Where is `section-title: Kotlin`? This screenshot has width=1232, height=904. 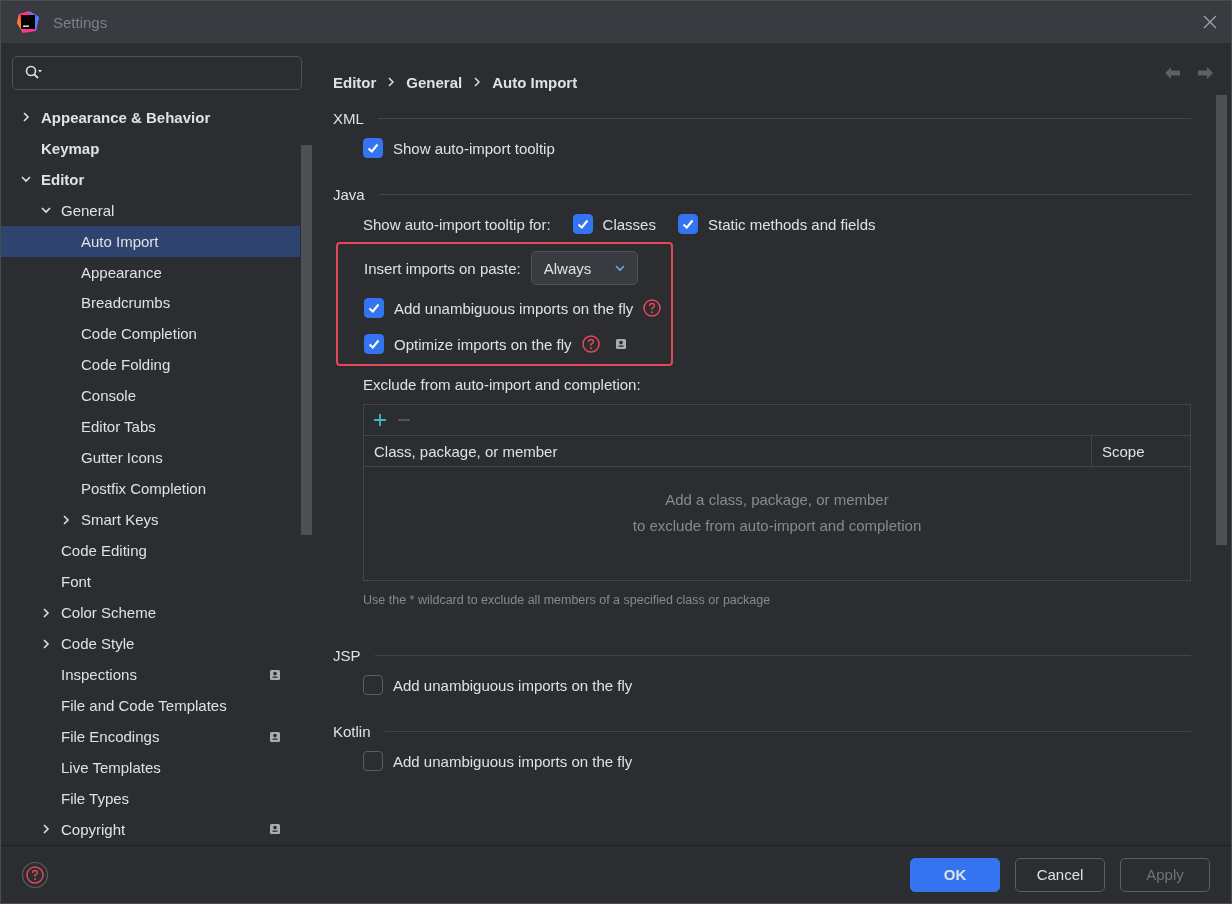
section-title: Kotlin is located at coordinates (352, 731).